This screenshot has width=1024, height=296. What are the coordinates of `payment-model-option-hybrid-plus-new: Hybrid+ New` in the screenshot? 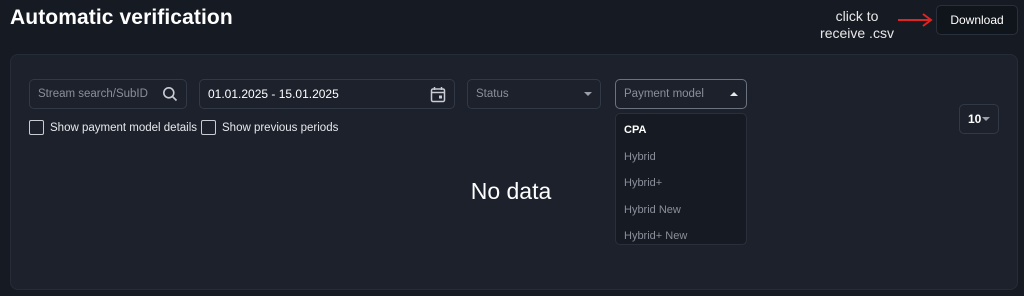 It's located at (681, 236).